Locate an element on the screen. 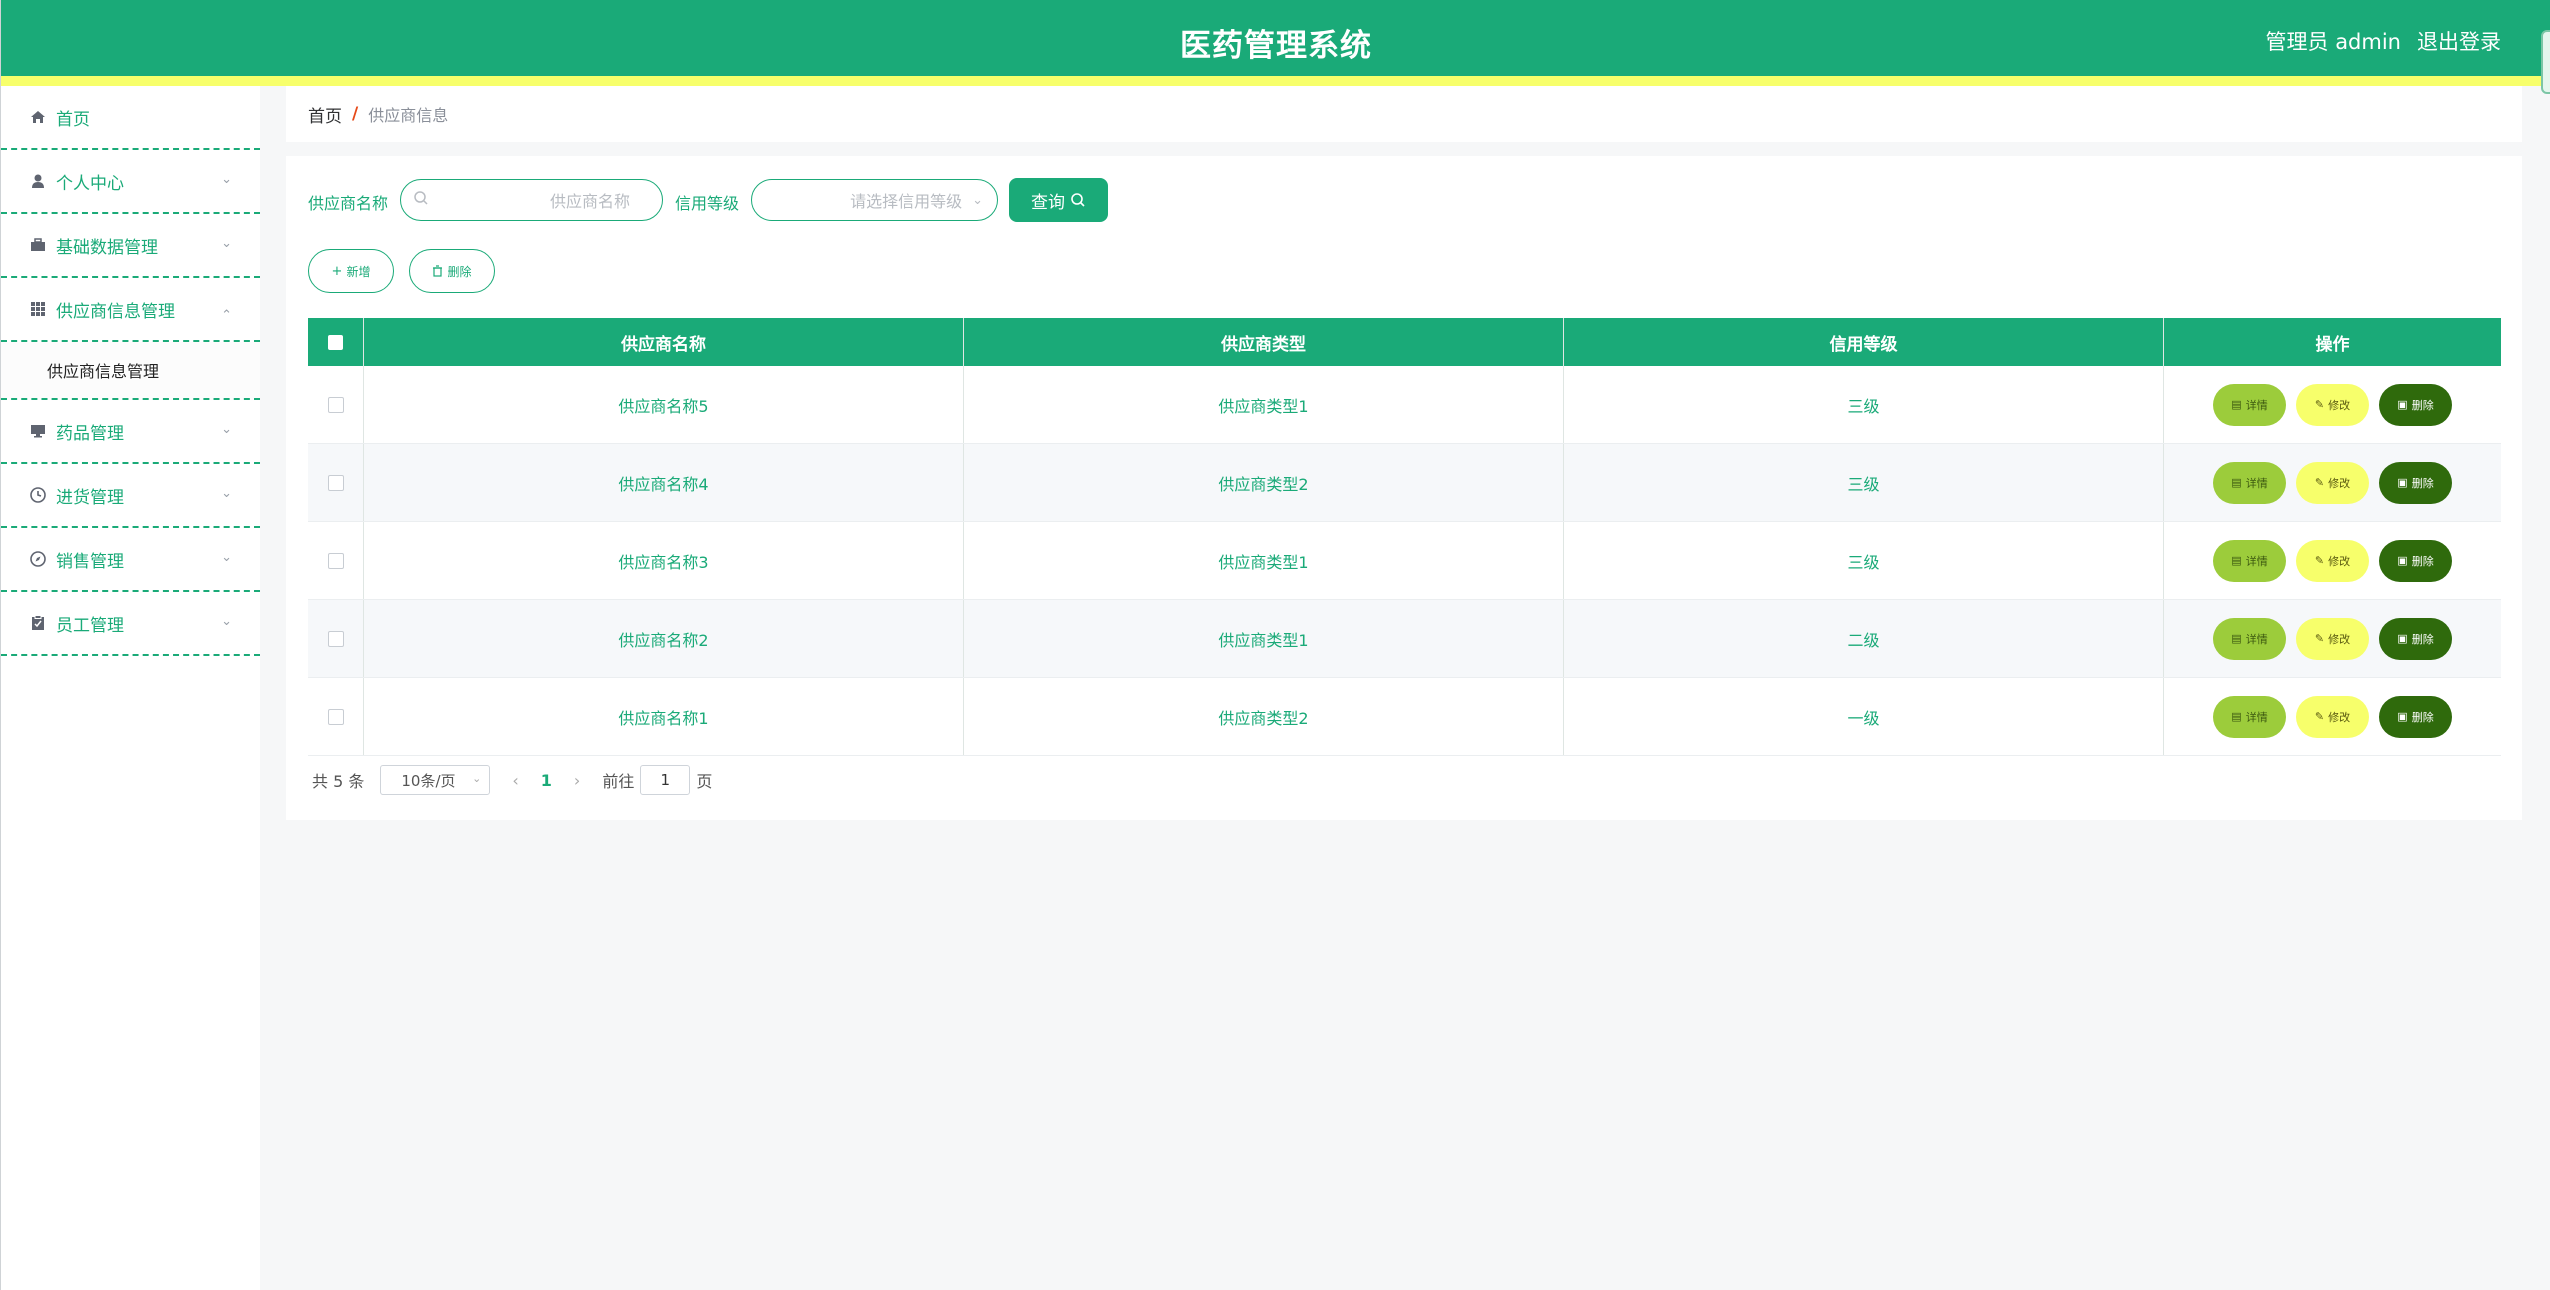 This screenshot has width=2550, height=1290. sidebar-subitem-label: 供应商信息管理 is located at coordinates (103, 371).